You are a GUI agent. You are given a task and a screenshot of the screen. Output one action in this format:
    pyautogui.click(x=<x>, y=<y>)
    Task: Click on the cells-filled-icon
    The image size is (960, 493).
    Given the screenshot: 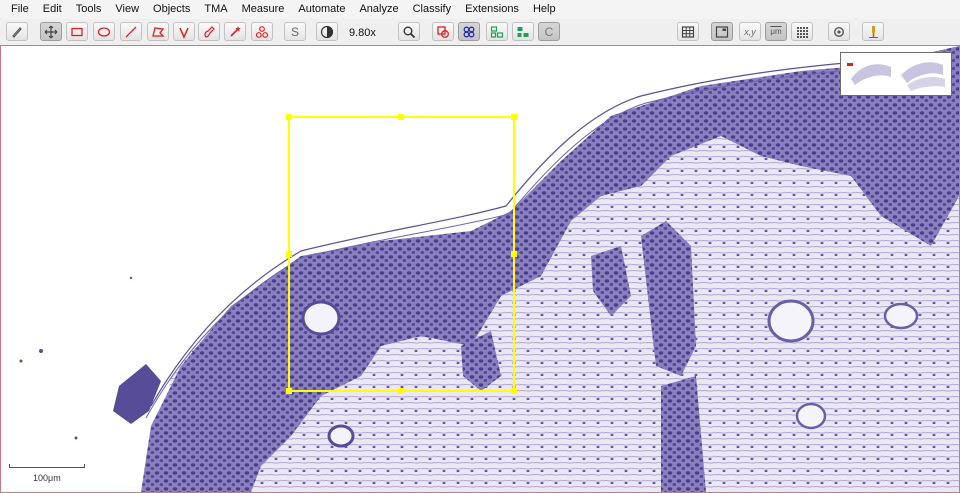 What is the action you would take?
    pyautogui.click(x=523, y=31)
    